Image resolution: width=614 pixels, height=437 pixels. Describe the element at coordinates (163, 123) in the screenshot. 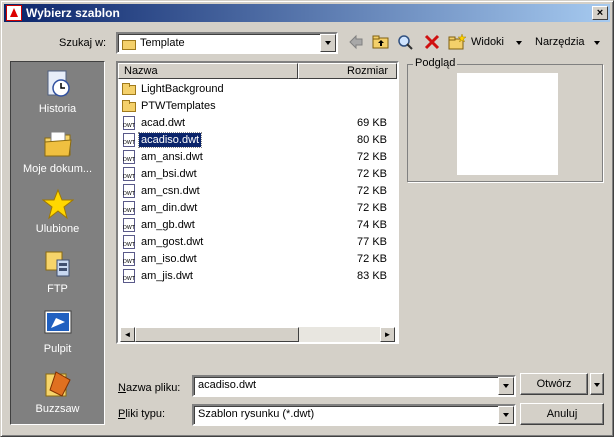

I see `file-name: acad.dwt` at that location.